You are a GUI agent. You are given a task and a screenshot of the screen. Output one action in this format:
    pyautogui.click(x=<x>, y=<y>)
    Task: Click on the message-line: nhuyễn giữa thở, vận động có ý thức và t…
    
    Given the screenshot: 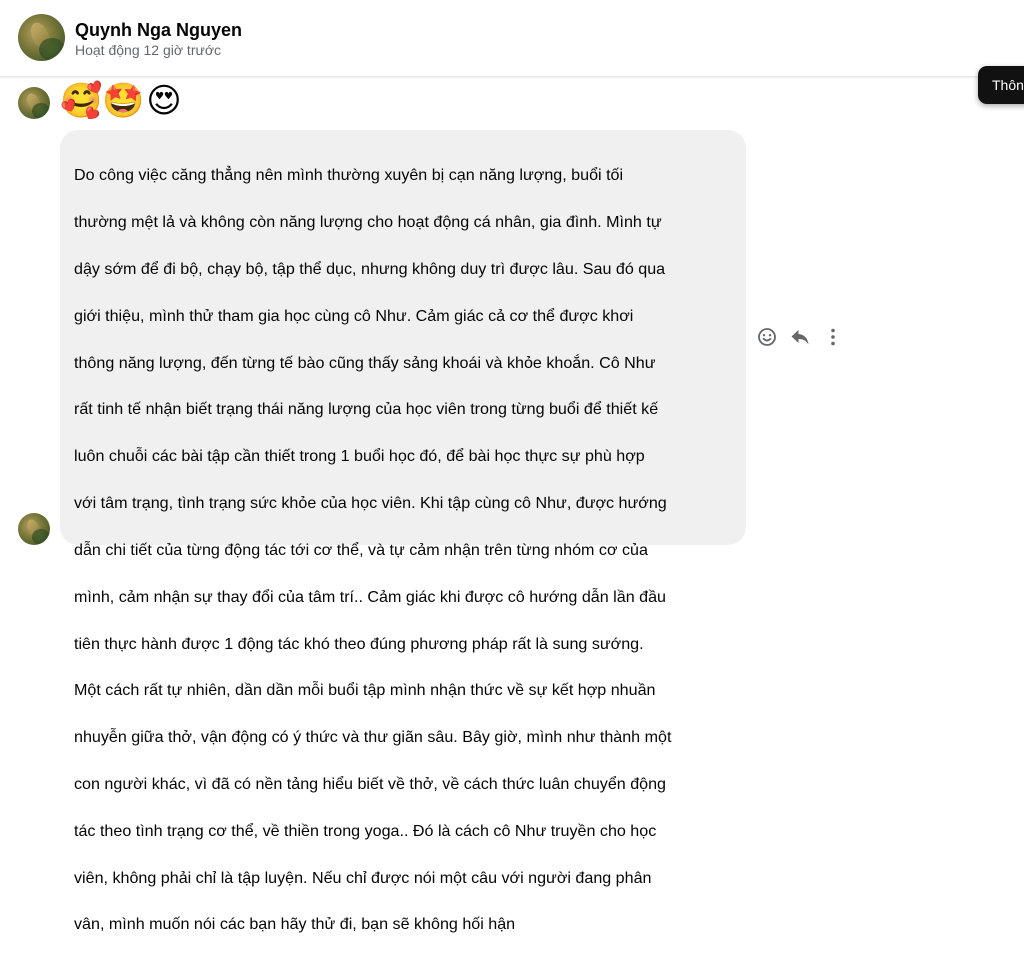 What is the action you would take?
    pyautogui.click(x=373, y=737)
    